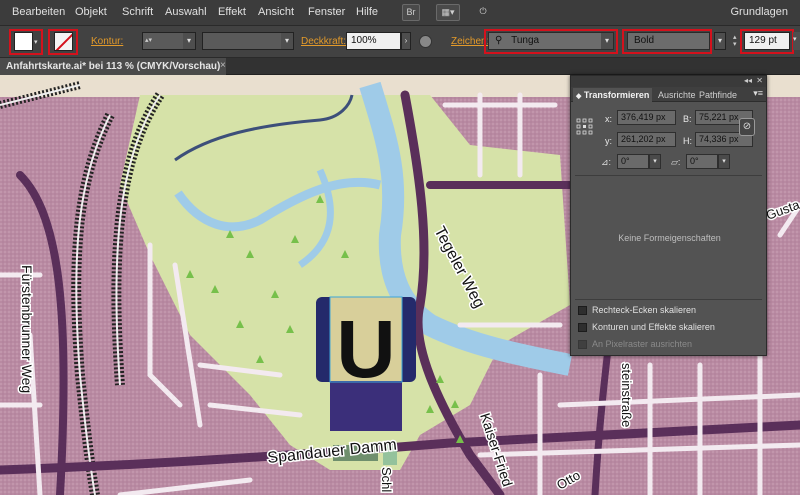 The image size is (800, 495). What do you see at coordinates (702, 161) in the screenshot?
I see `shear-field: 0°` at bounding box center [702, 161].